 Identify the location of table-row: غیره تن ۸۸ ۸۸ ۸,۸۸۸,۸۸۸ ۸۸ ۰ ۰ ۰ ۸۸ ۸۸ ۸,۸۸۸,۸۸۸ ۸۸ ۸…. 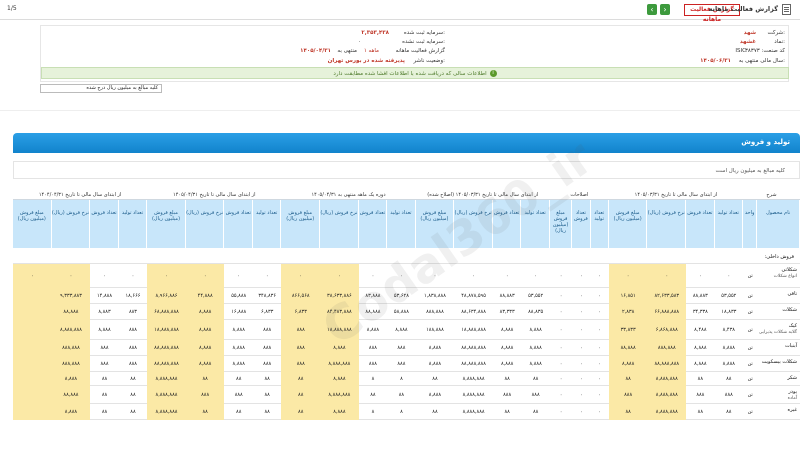
(406, 412).